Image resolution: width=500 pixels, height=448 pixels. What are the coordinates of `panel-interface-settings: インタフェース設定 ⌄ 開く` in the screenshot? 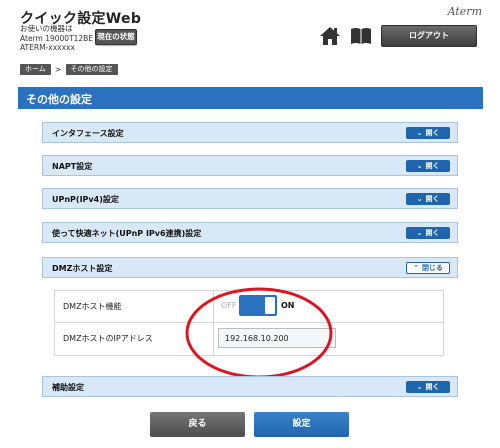 It's located at (250, 132).